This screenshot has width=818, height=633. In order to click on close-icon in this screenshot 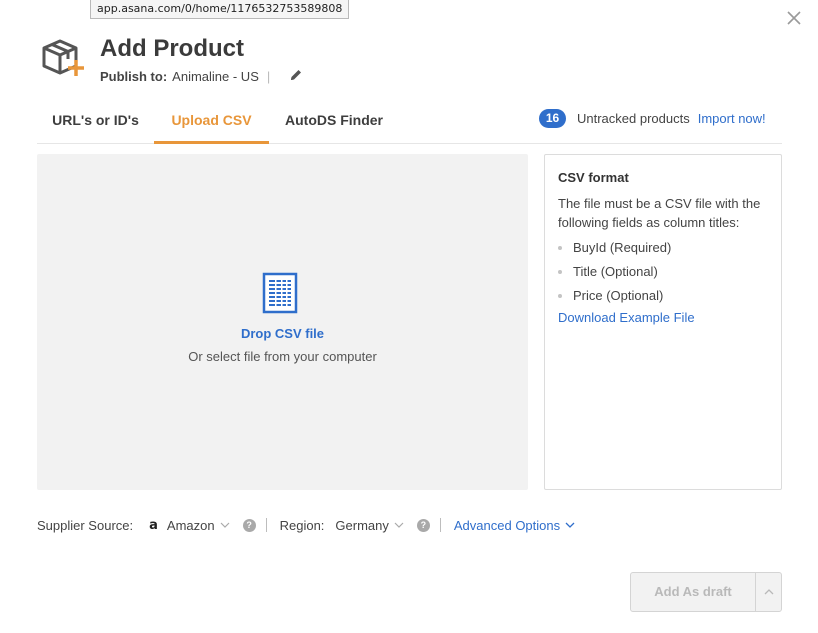, I will do `click(794, 18)`.